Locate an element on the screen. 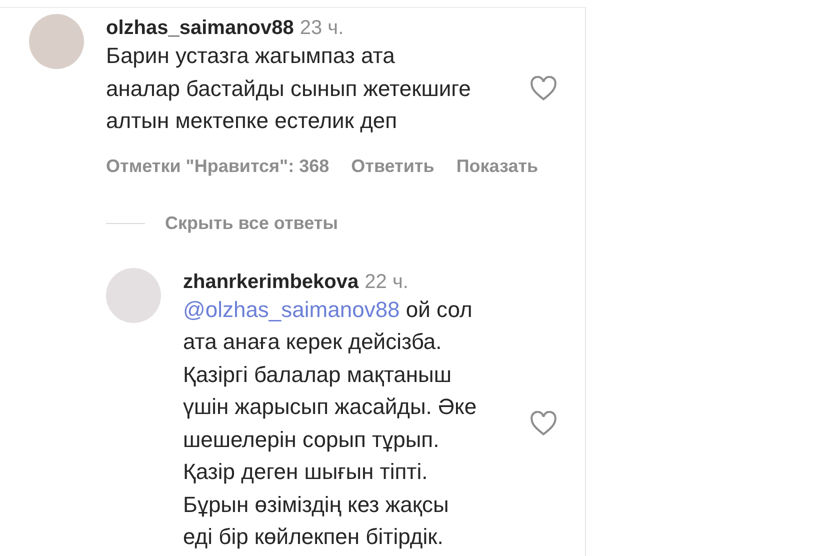 The image size is (833, 556). hide-replies-link: Скрыть все ответы is located at coordinates (251, 223).